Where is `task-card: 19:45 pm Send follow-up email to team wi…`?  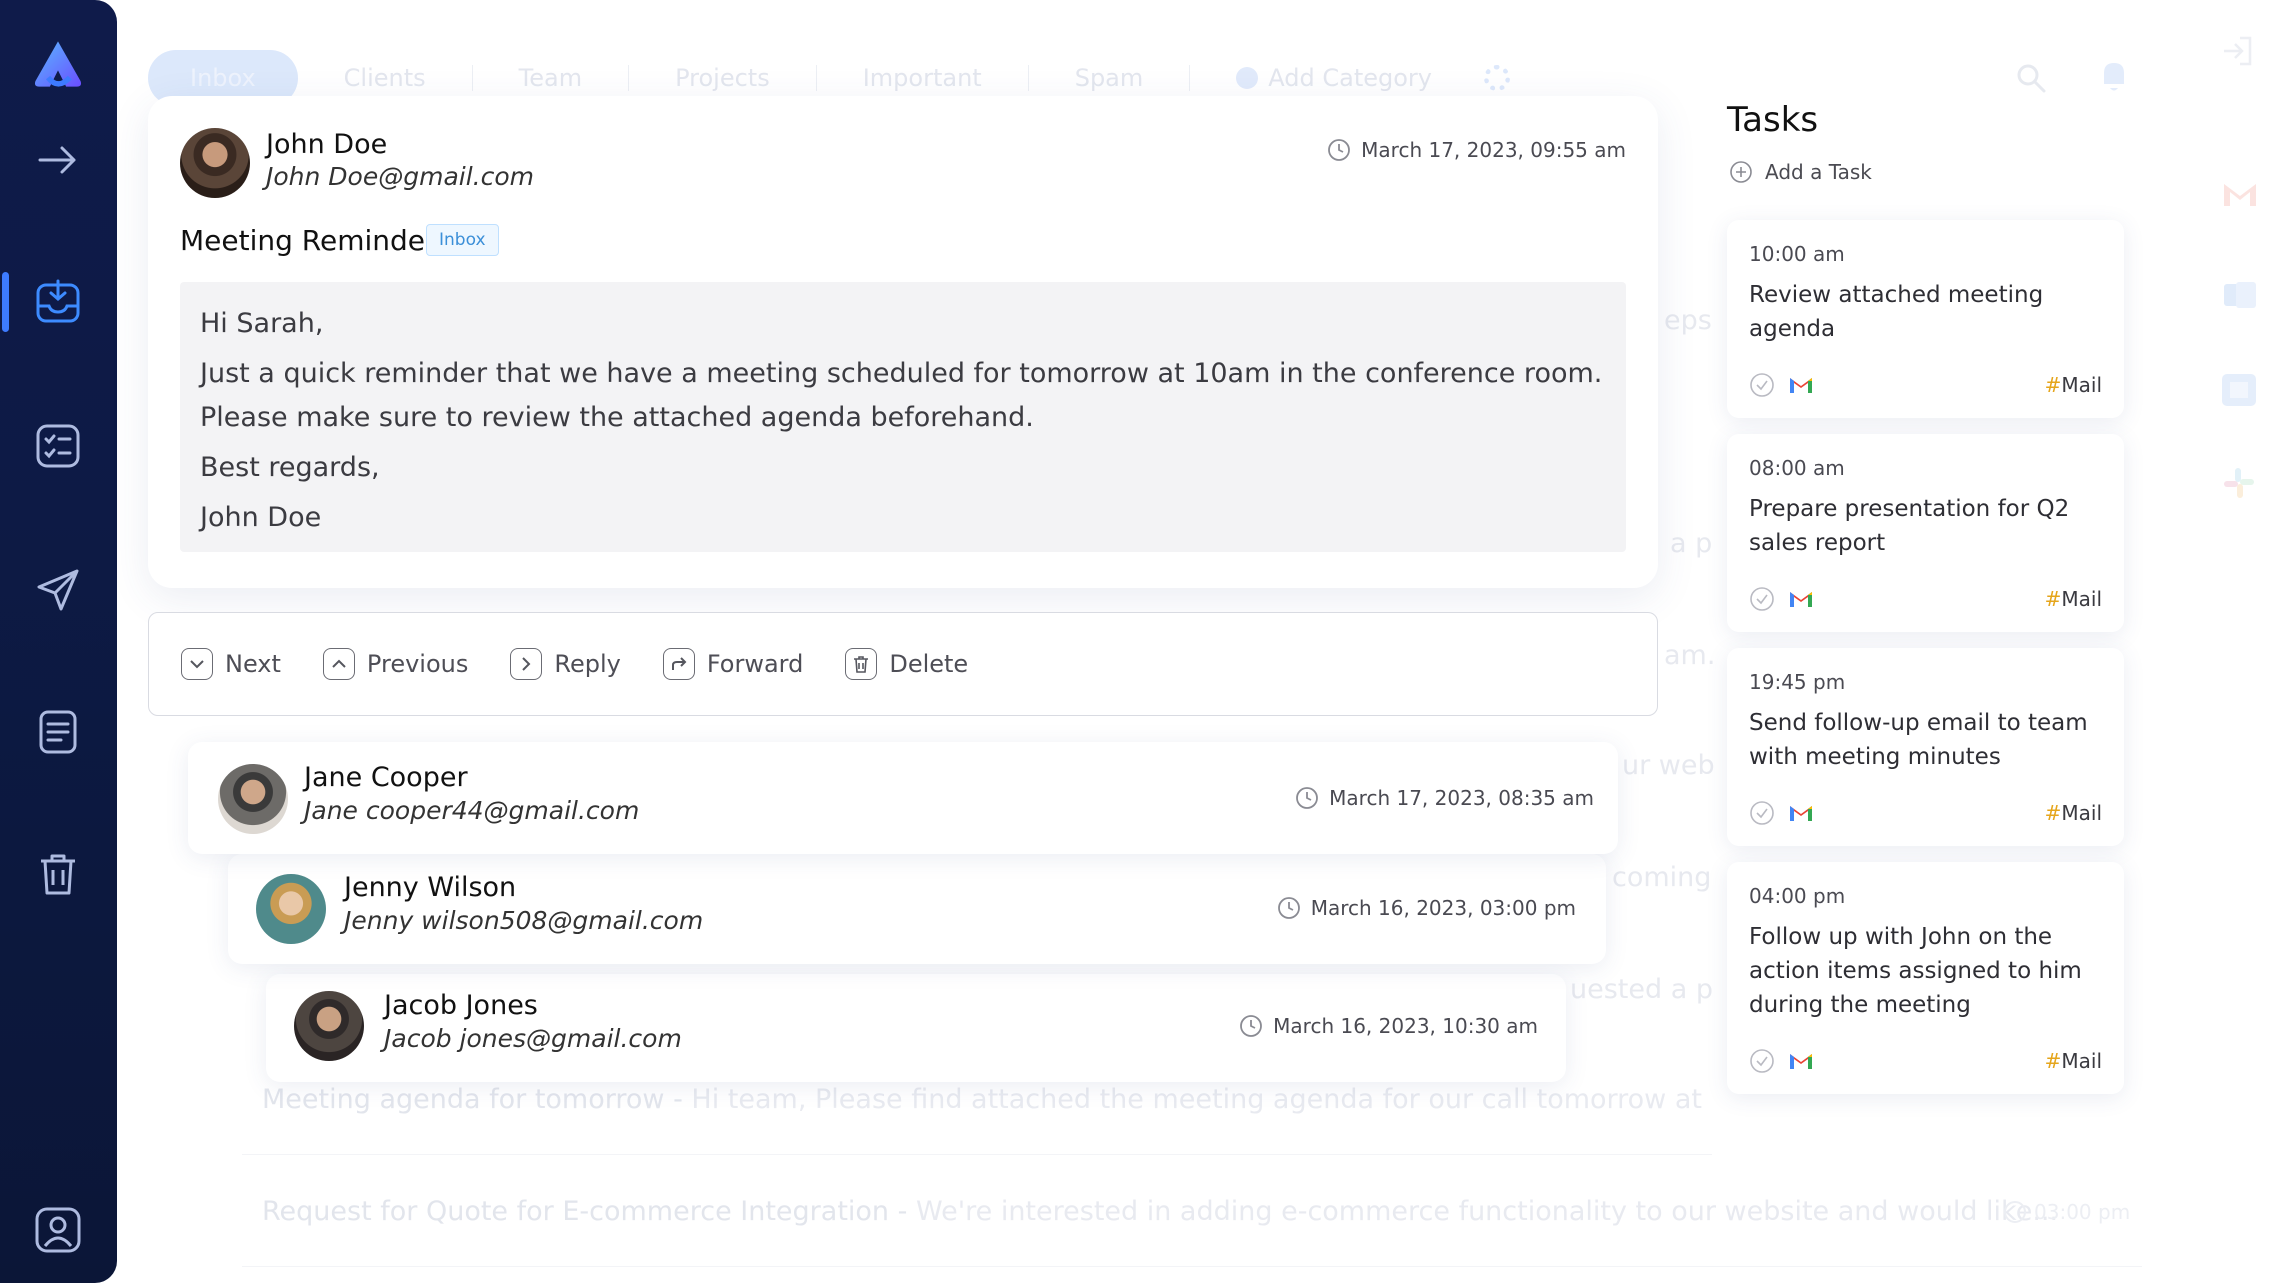
task-card: 19:45 pm Send follow-up email to team wi… is located at coordinates (1925, 747).